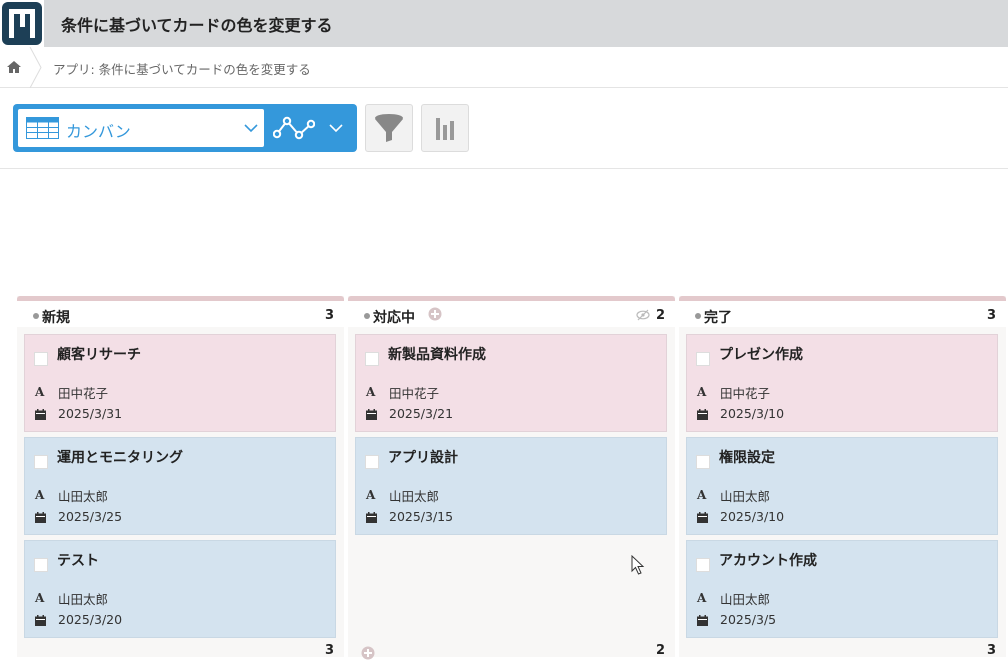  What do you see at coordinates (99, 354) in the screenshot?
I see `card-title: 顧客リサーチ` at bounding box center [99, 354].